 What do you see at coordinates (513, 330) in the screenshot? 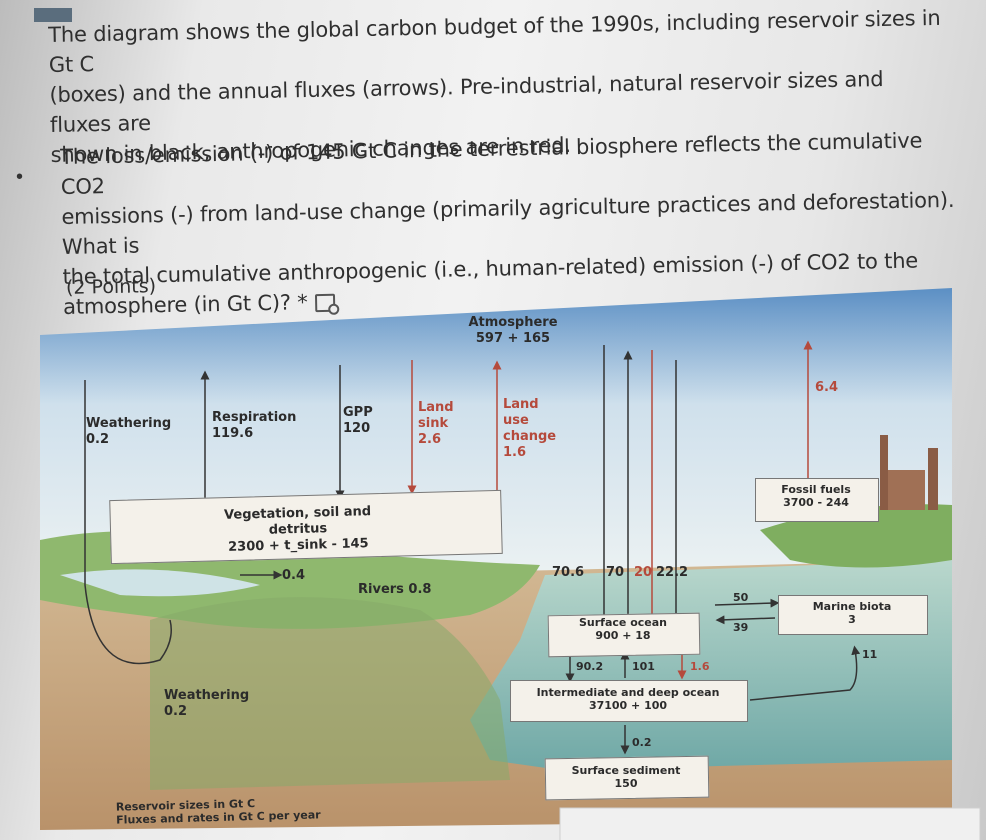
I see `atmosphere-label: Atmosphere 597 + 165` at bounding box center [513, 330].